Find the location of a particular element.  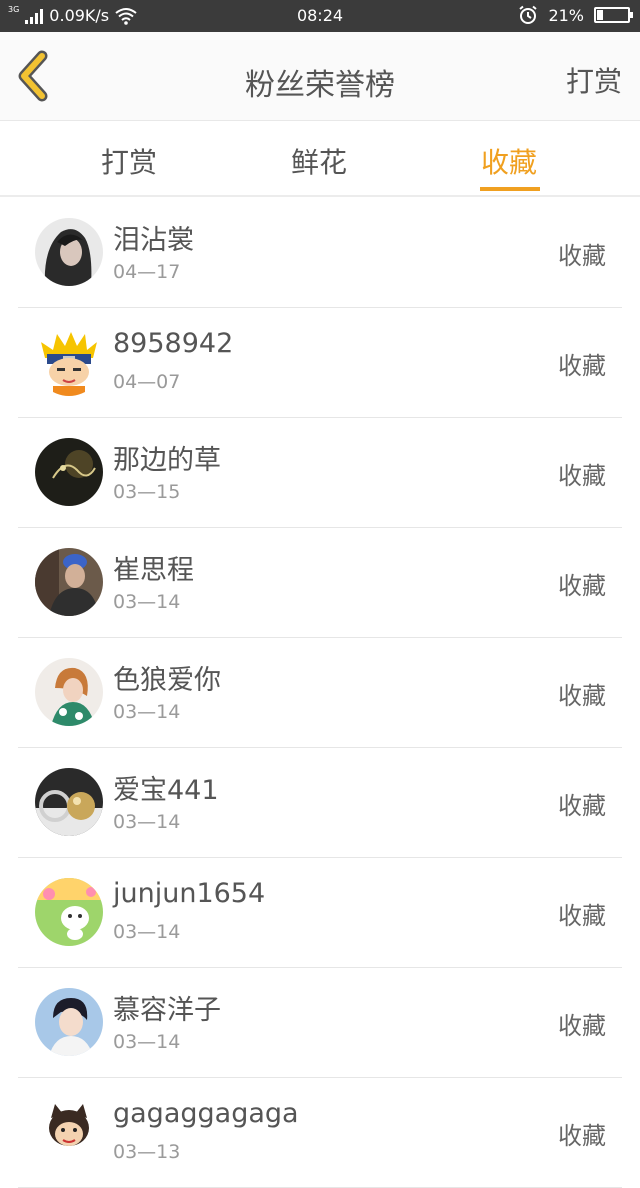

tab-reward: 打赏 is located at coordinates (129, 161).